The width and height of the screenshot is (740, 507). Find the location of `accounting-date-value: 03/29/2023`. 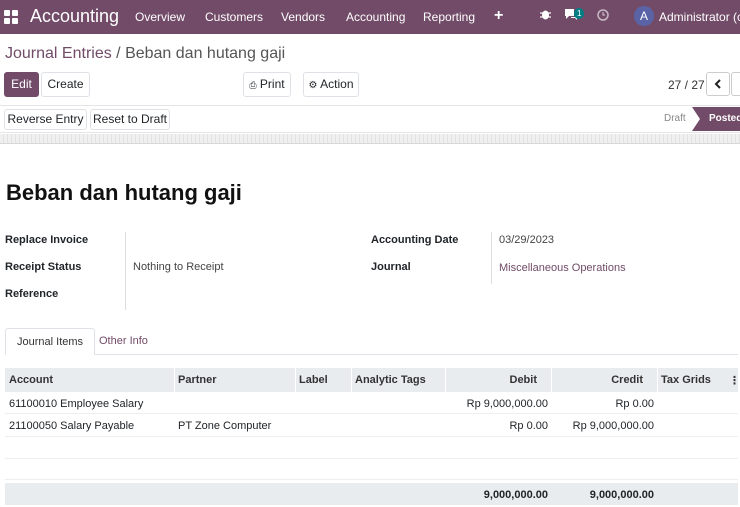

accounting-date-value: 03/29/2023 is located at coordinates (526, 240).